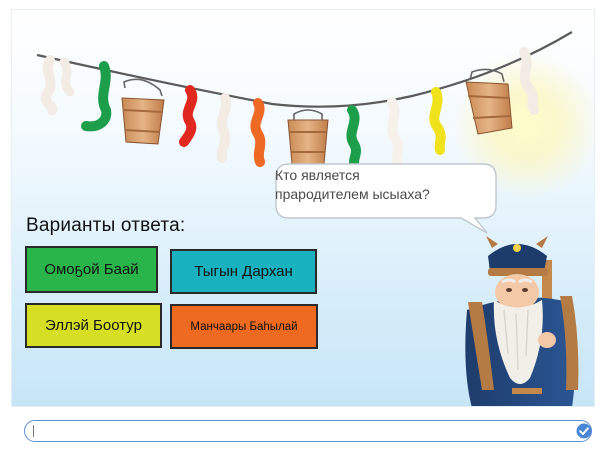  Describe the element at coordinates (244, 326) in the screenshot. I see `answer-option-4: Манчаары Баһылай` at that location.